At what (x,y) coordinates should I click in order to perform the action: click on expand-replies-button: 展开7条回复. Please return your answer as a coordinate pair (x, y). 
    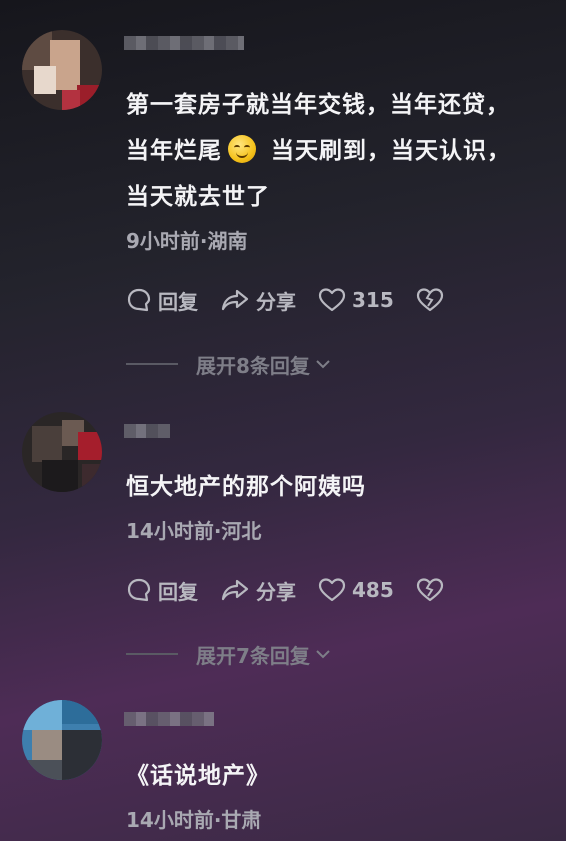
    Looking at the image, I should click on (229, 654).